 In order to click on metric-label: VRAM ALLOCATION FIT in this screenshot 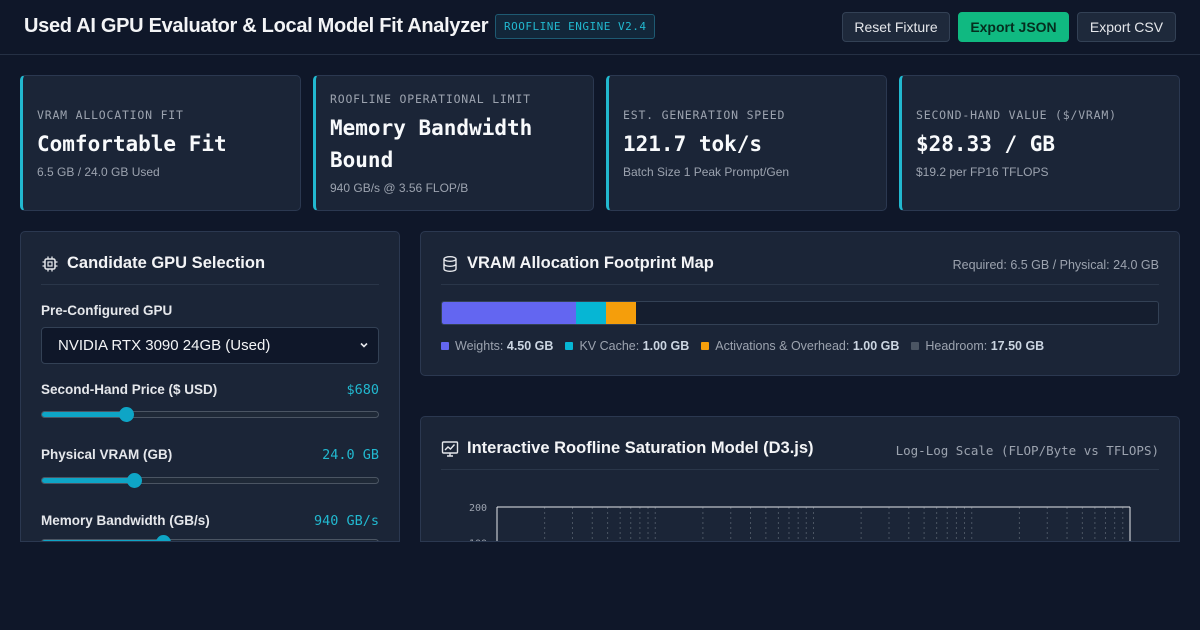, I will do `click(110, 115)`.